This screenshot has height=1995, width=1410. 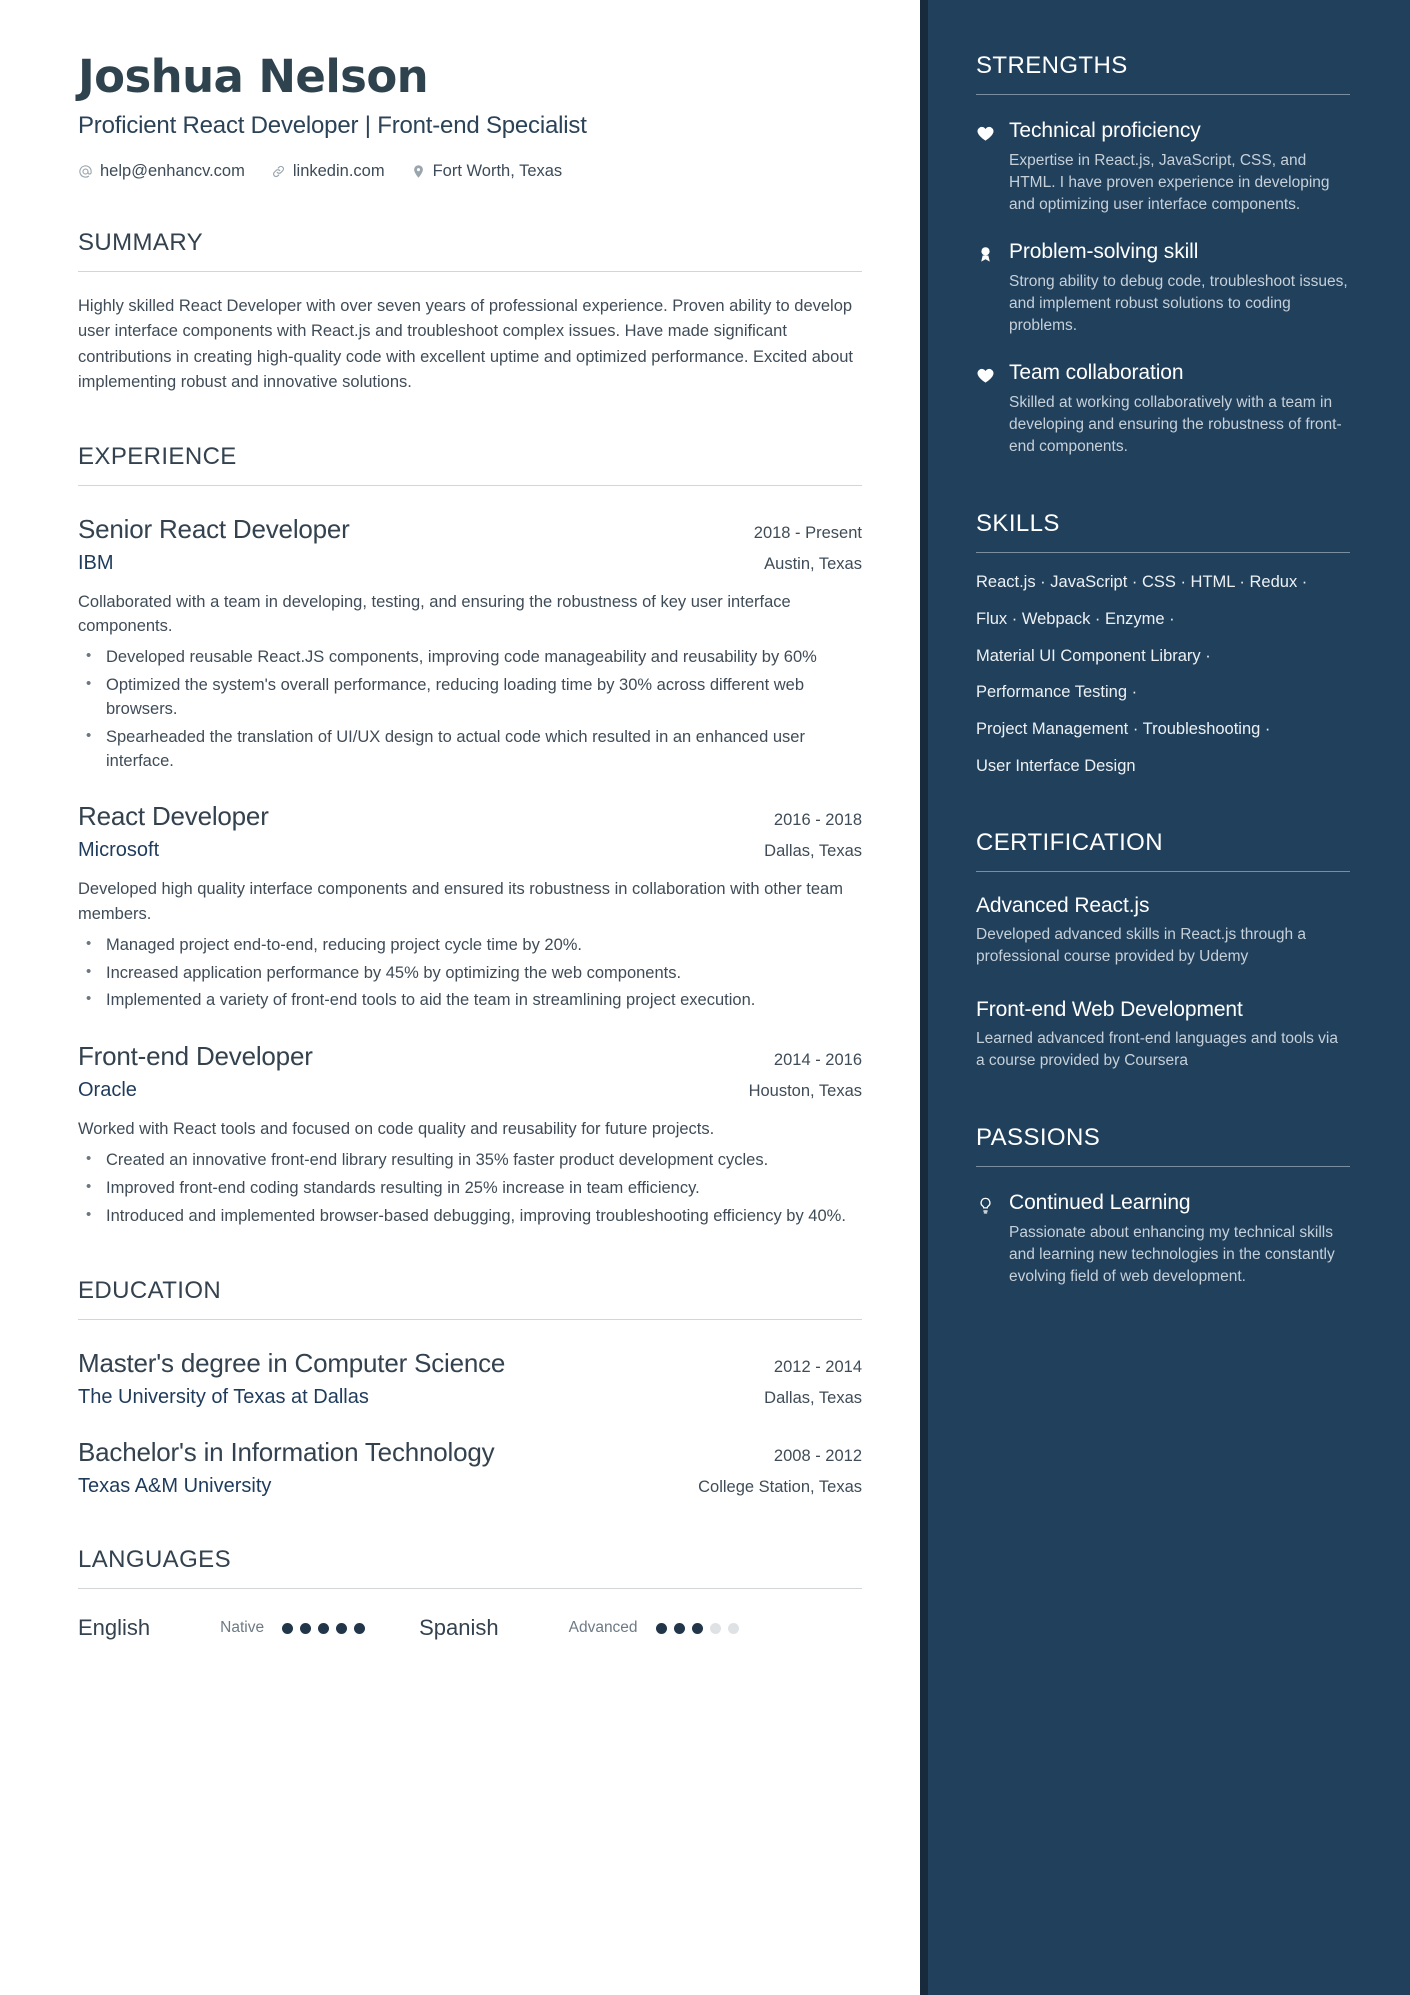 I want to click on certification-name: Advanced React.js, so click(x=1063, y=905).